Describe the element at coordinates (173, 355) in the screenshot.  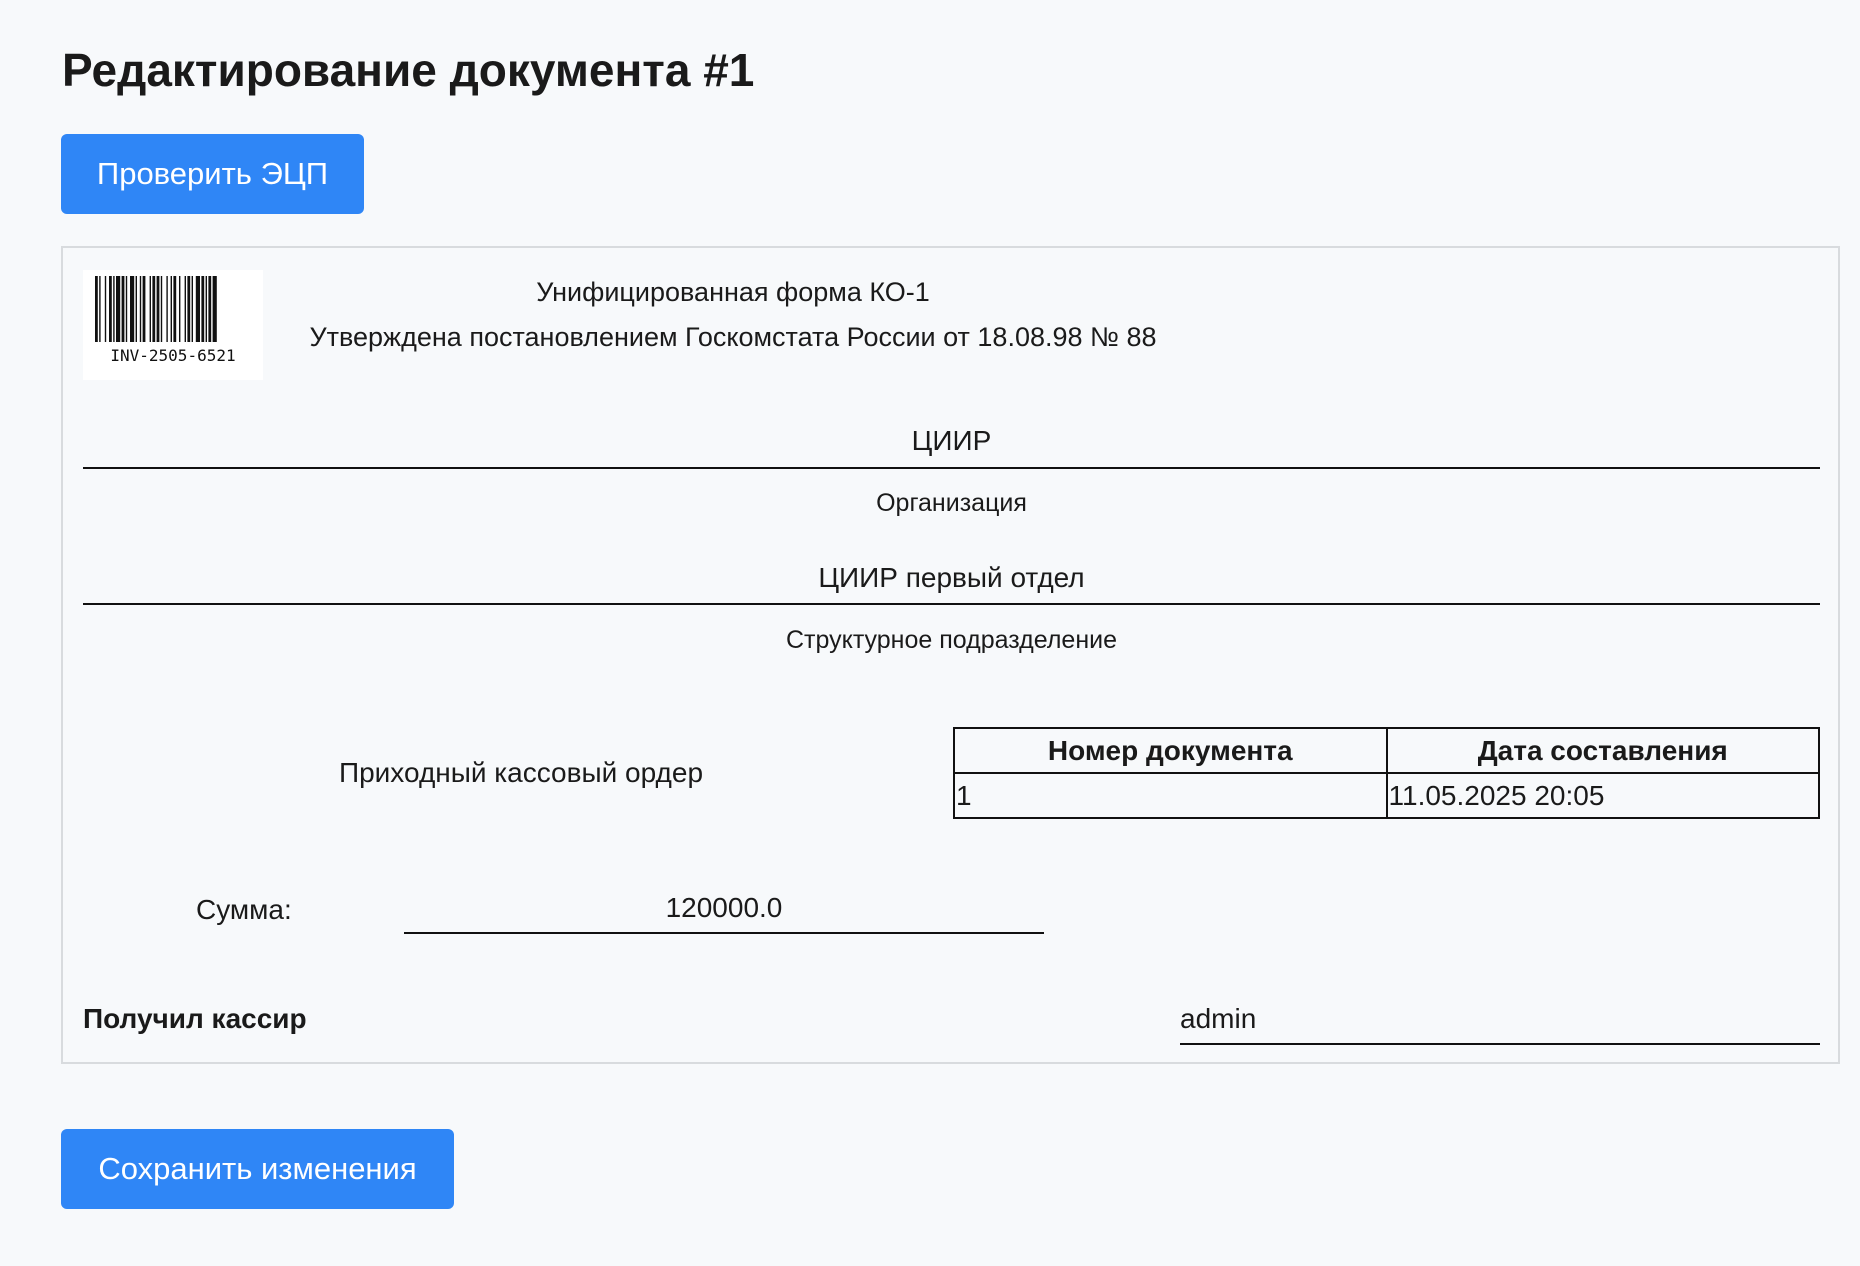
I see `barcode-text: INV-2505-6521` at that location.